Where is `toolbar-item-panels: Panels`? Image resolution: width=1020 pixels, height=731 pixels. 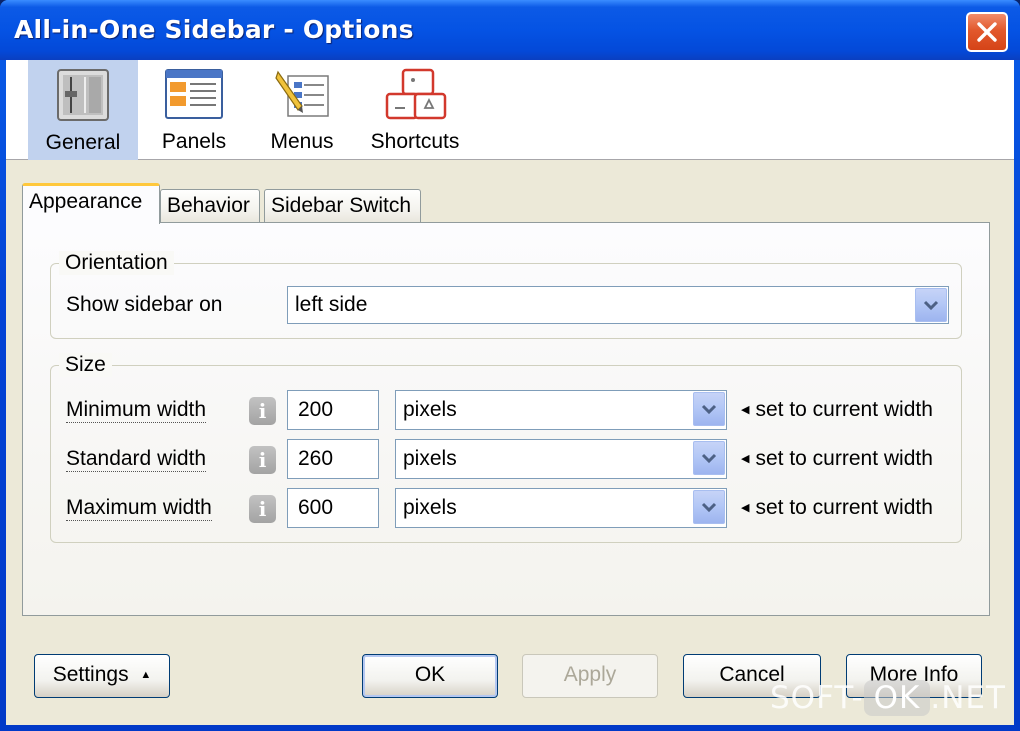 toolbar-item-panels: Panels is located at coordinates (194, 110).